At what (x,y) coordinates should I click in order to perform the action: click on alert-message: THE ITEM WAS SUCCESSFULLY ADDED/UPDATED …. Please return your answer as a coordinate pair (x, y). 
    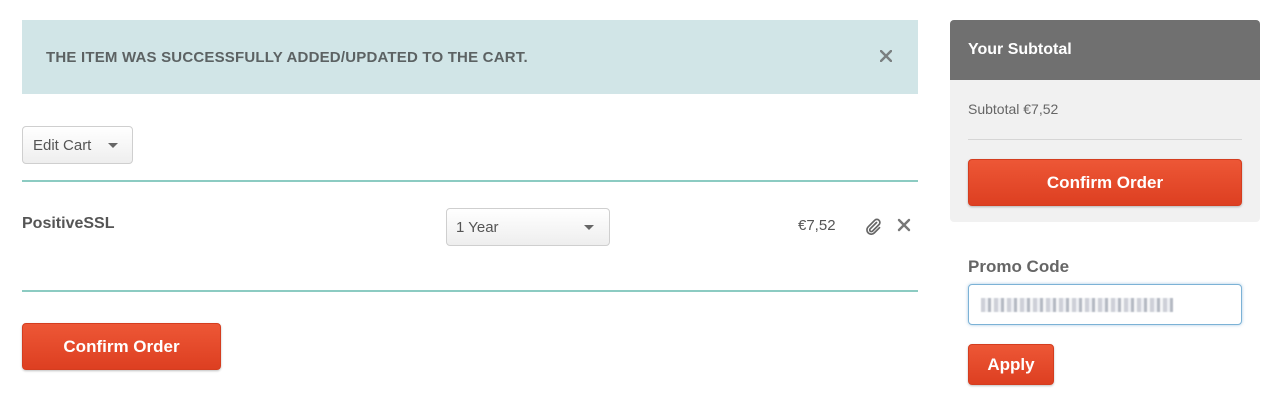
    Looking at the image, I should click on (287, 57).